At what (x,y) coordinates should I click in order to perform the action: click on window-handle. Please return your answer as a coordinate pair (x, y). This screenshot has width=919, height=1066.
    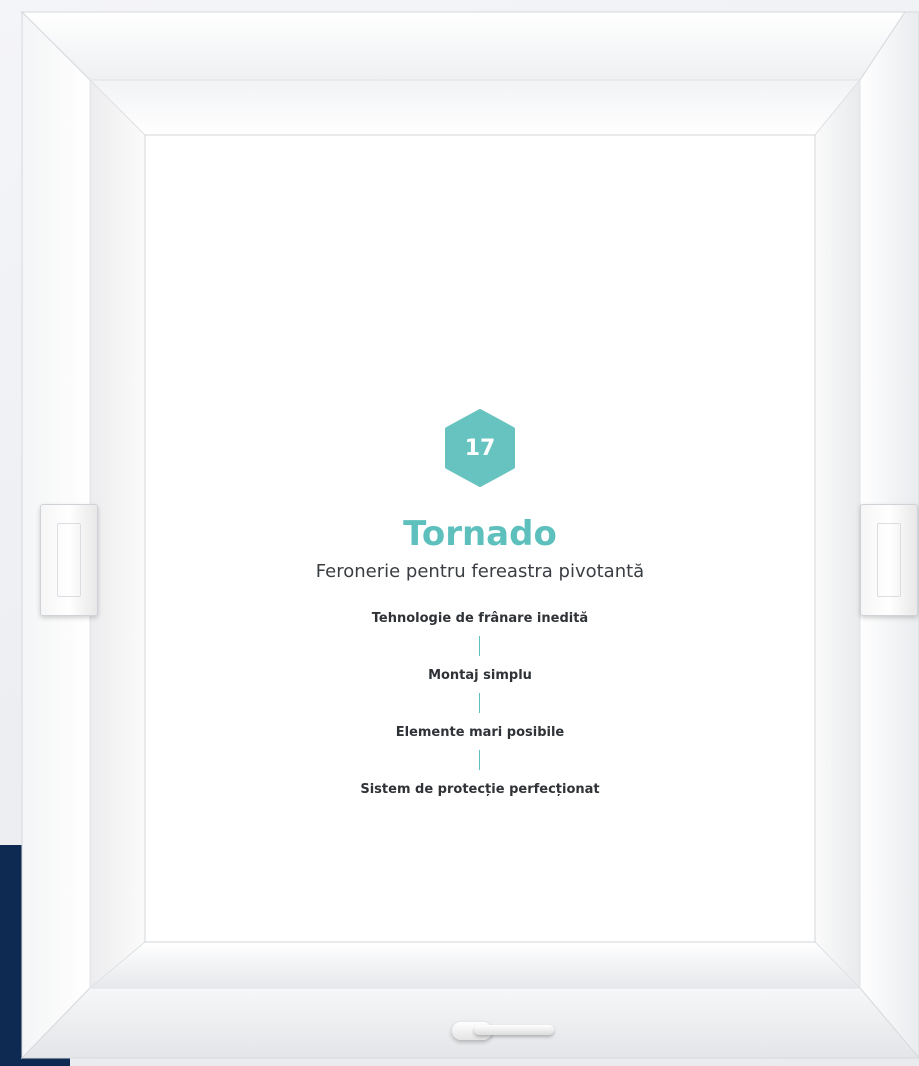
    Looking at the image, I should click on (504, 1031).